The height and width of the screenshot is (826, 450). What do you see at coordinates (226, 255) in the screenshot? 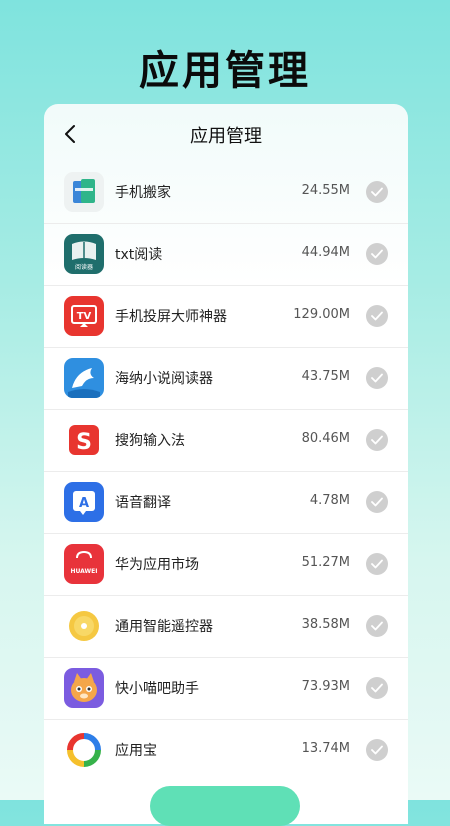
I see `app-row-txt-reader: 阅读器 txt阅读 44.94M` at bounding box center [226, 255].